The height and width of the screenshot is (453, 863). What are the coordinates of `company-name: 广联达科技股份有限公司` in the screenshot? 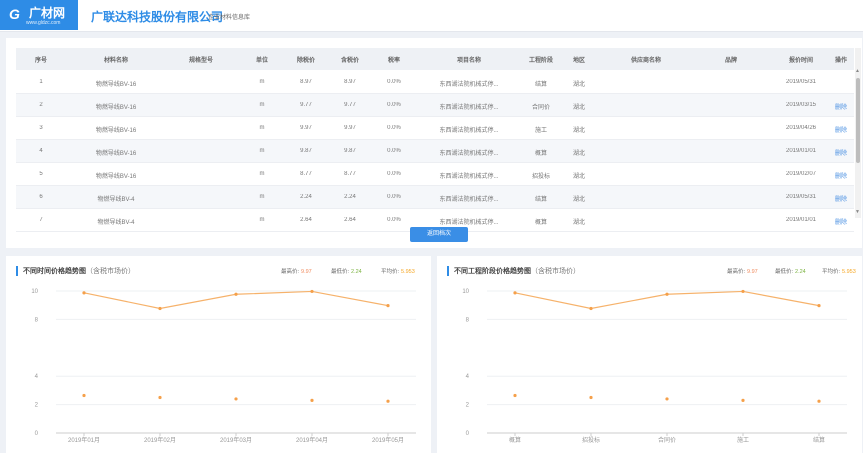 It's located at (157, 17).